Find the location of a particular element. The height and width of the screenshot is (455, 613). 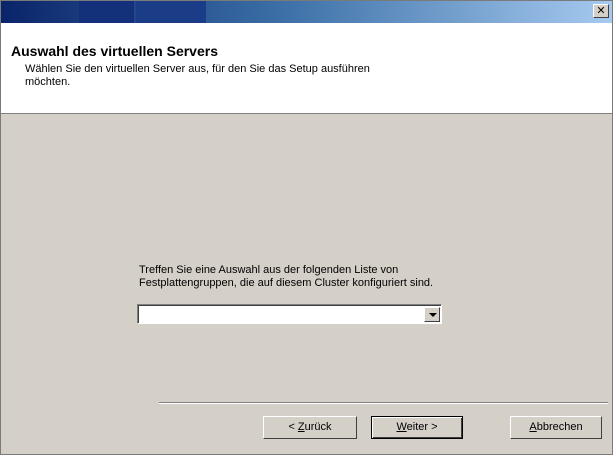

cancel-button: Abbrechen is located at coordinates (556, 427).